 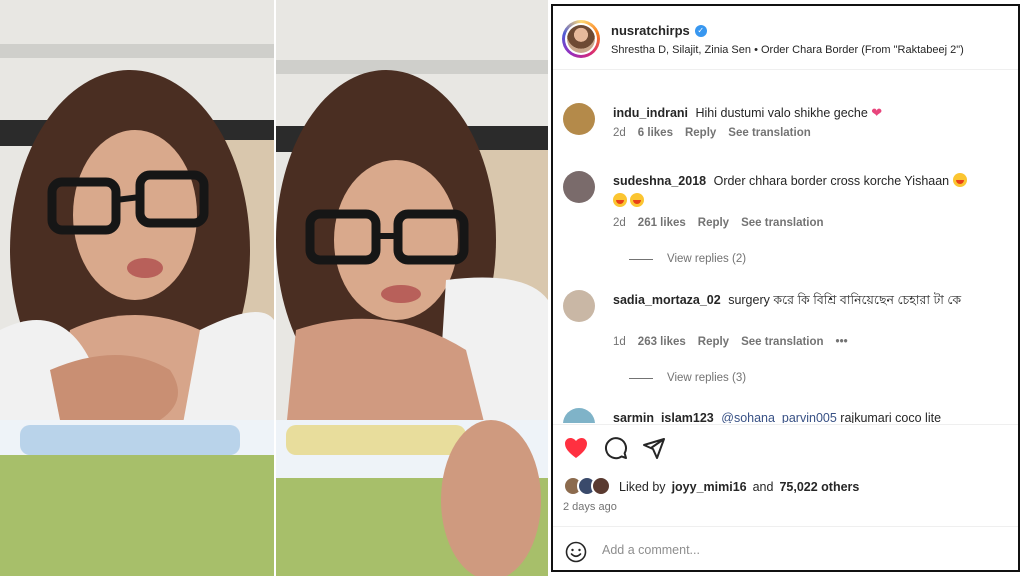 I want to click on view-replies-label: View replies (2), so click(x=706, y=259).